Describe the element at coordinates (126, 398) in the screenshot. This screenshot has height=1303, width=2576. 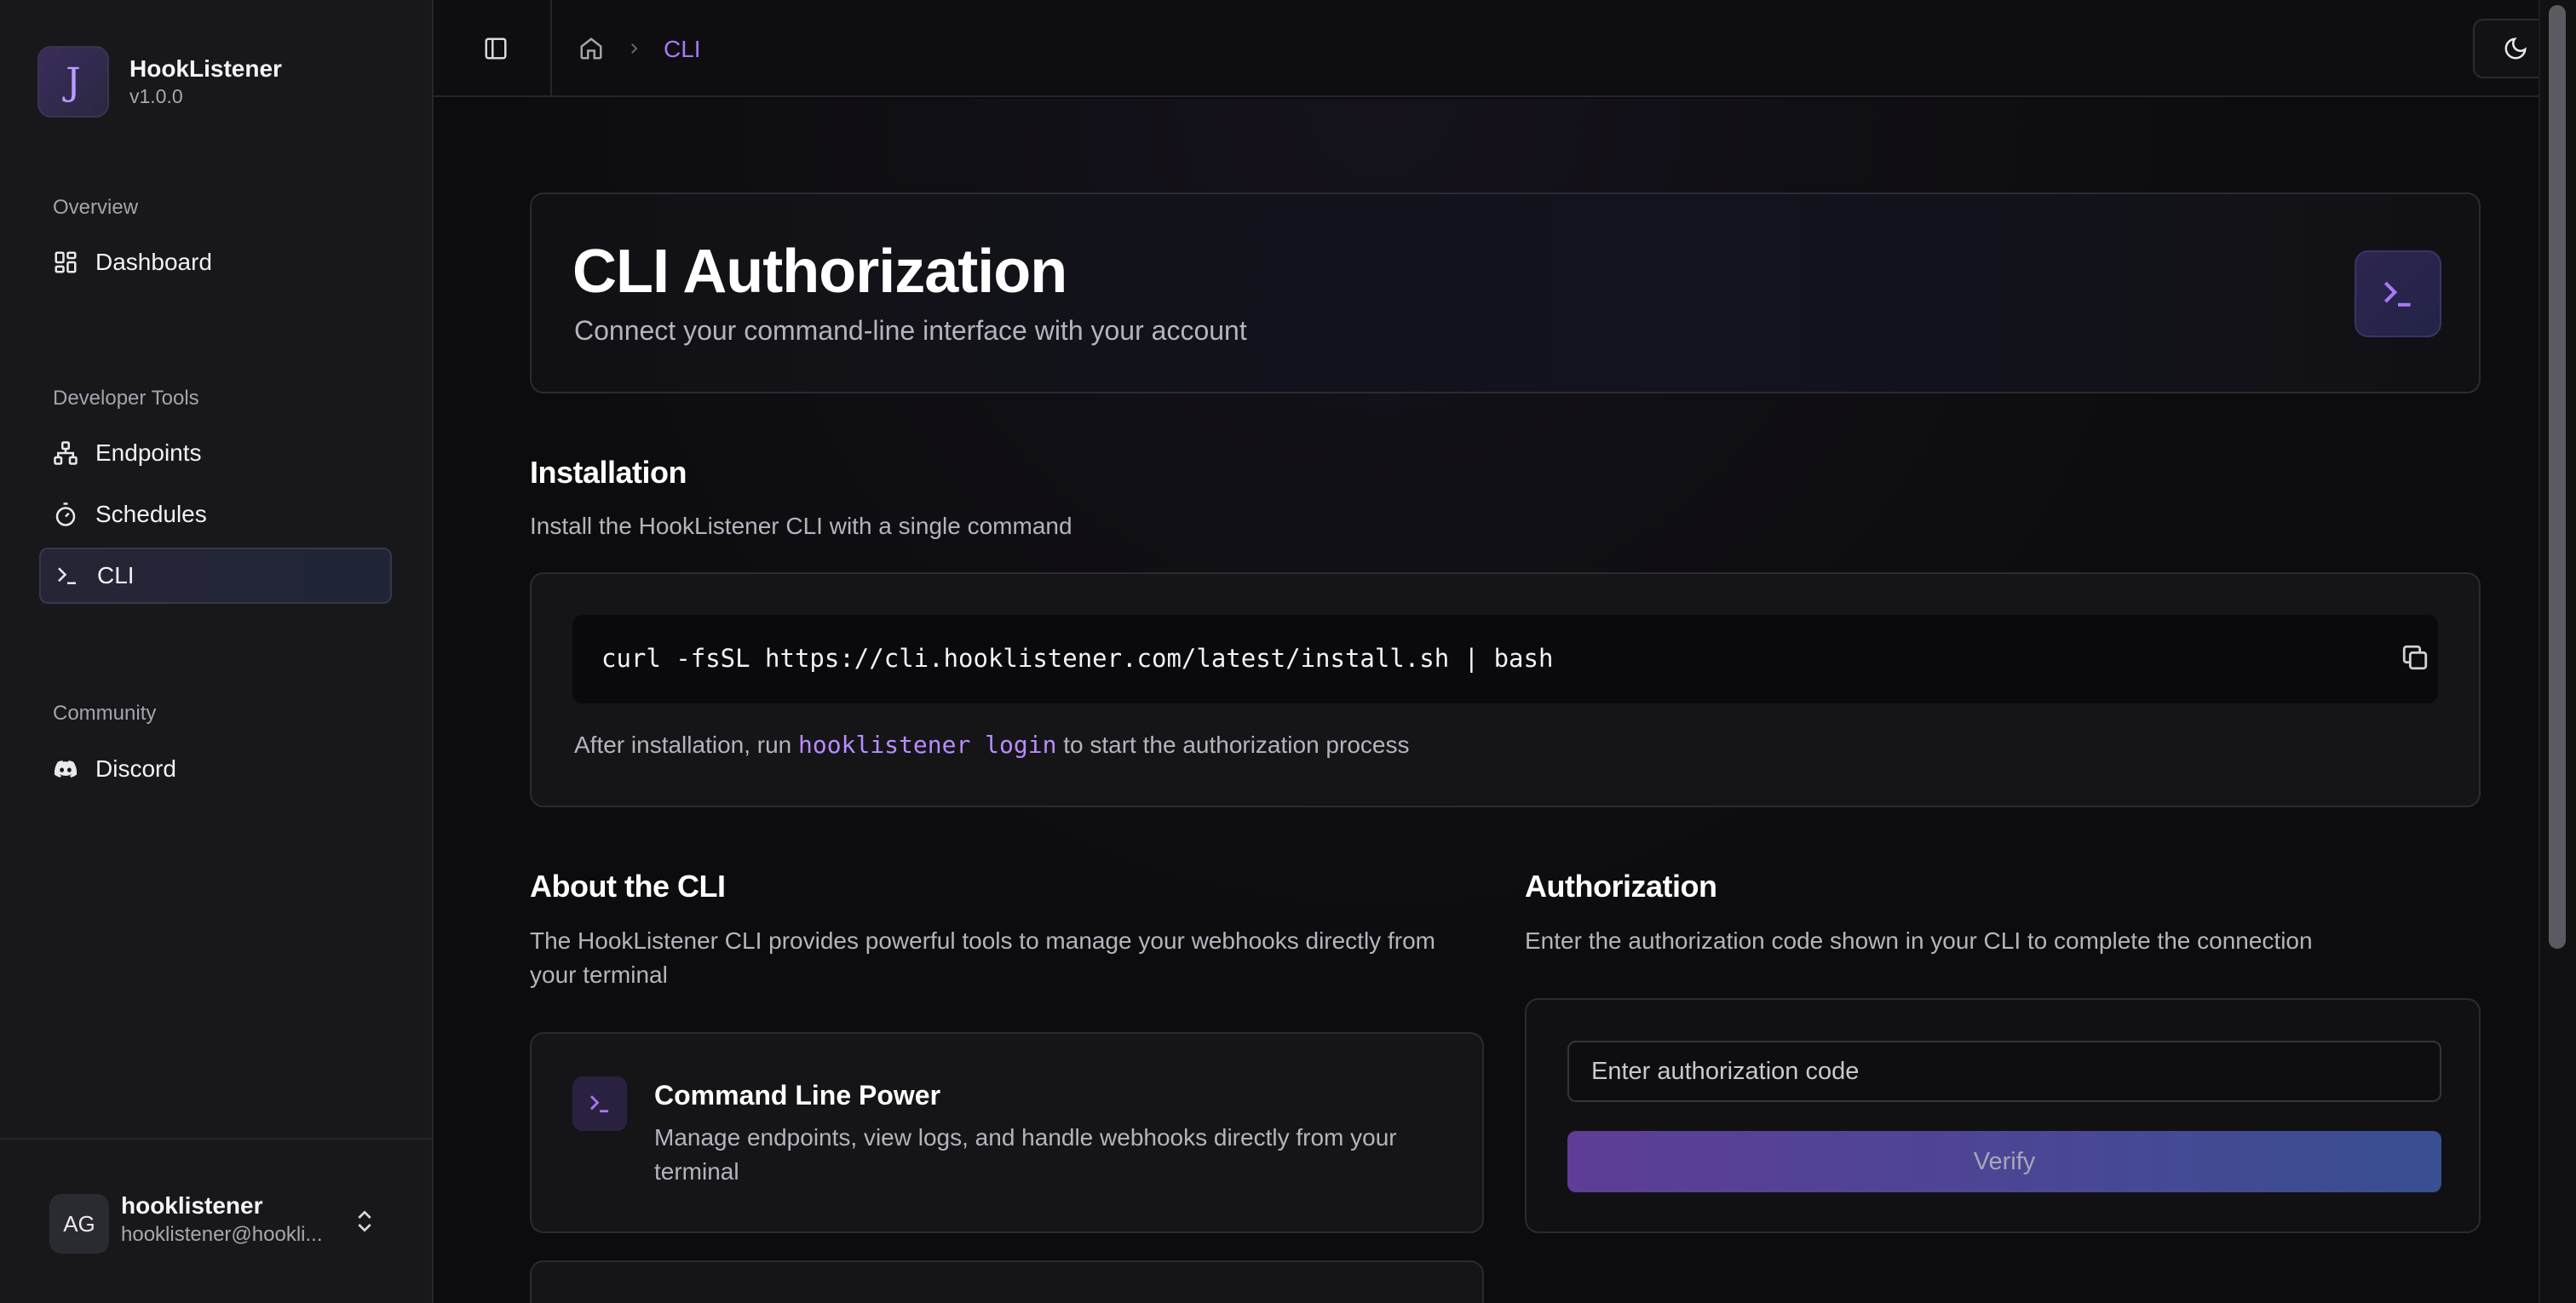
I see `group-label-developer-tools: Developer Tools` at that location.